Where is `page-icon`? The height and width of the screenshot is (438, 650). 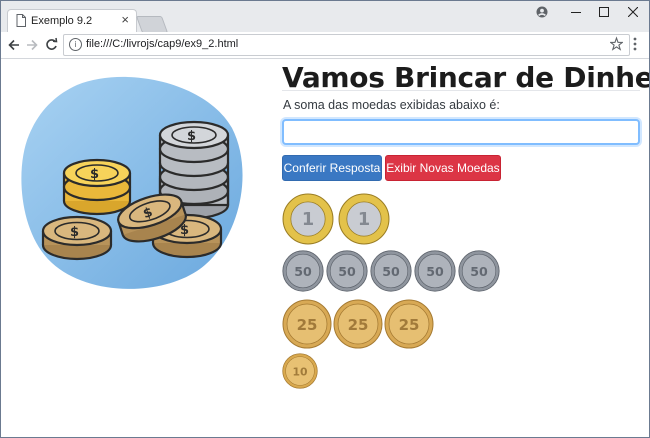 page-icon is located at coordinates (21, 20).